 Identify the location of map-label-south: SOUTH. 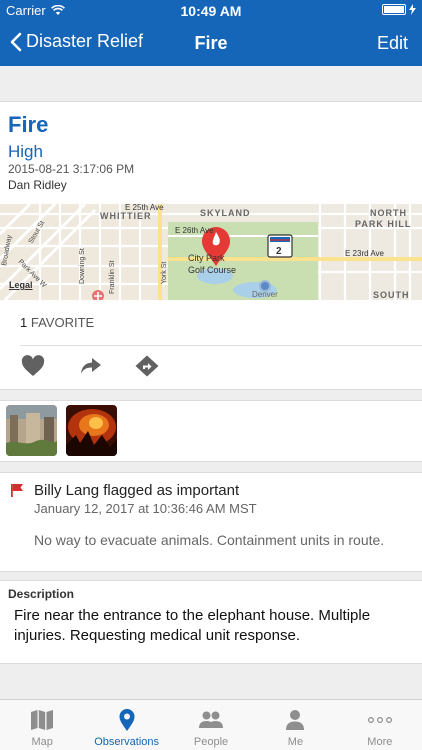
(391, 295).